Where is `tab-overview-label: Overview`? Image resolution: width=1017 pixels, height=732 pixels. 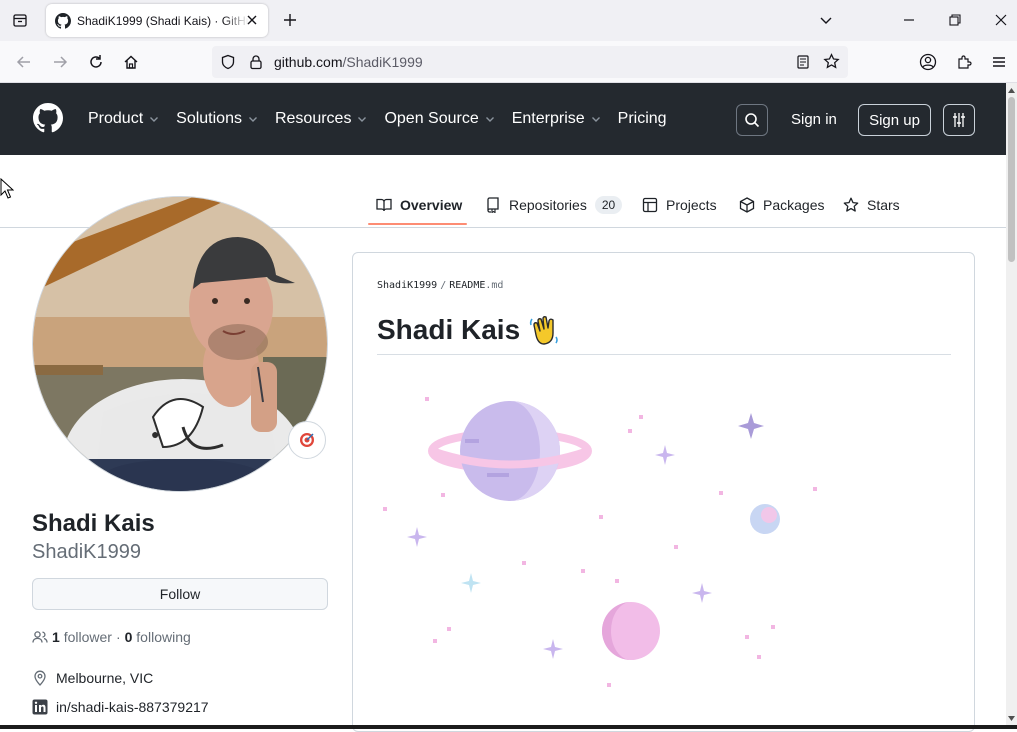
tab-overview-label: Overview is located at coordinates (431, 205).